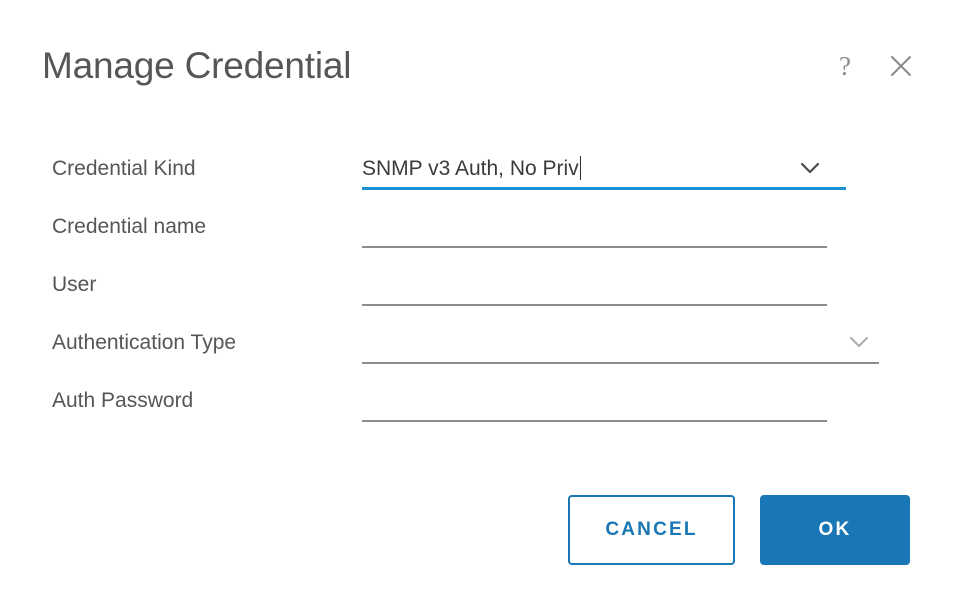 The width and height of the screenshot is (954, 612). I want to click on form-row-authentication-type: Authentication Type, so click(477, 343).